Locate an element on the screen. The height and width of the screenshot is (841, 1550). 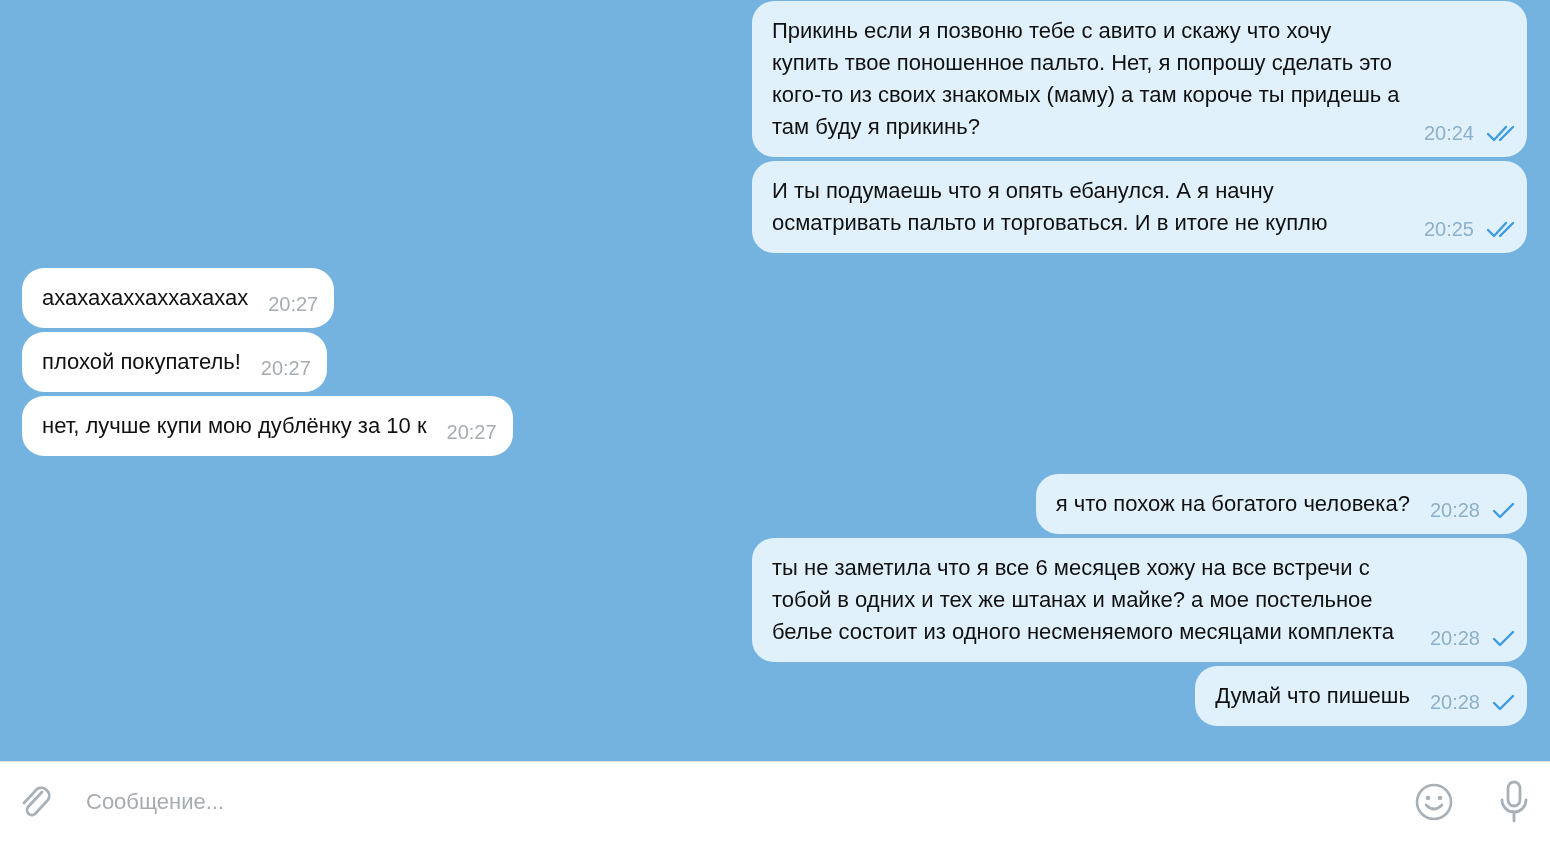
message-time: 20:25 is located at coordinates (1448, 229).